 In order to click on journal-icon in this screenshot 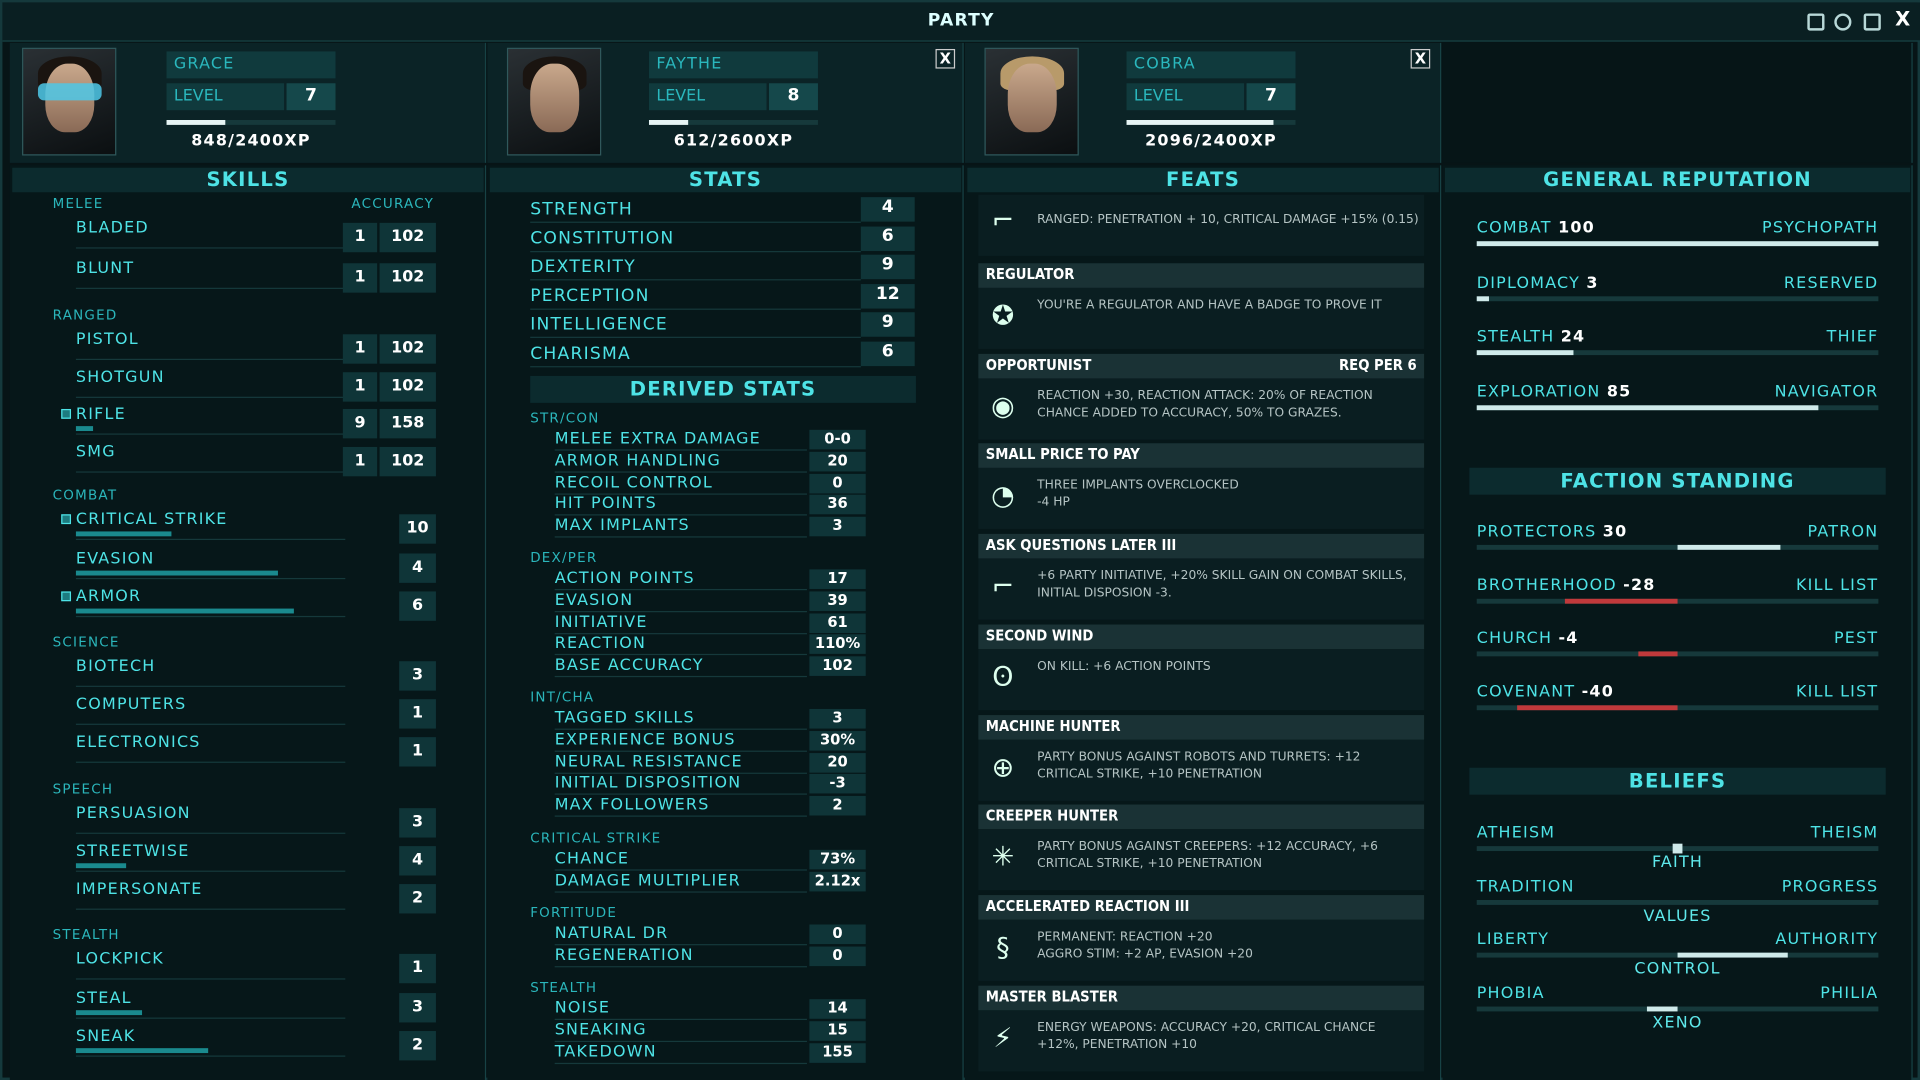, I will do `click(1816, 22)`.